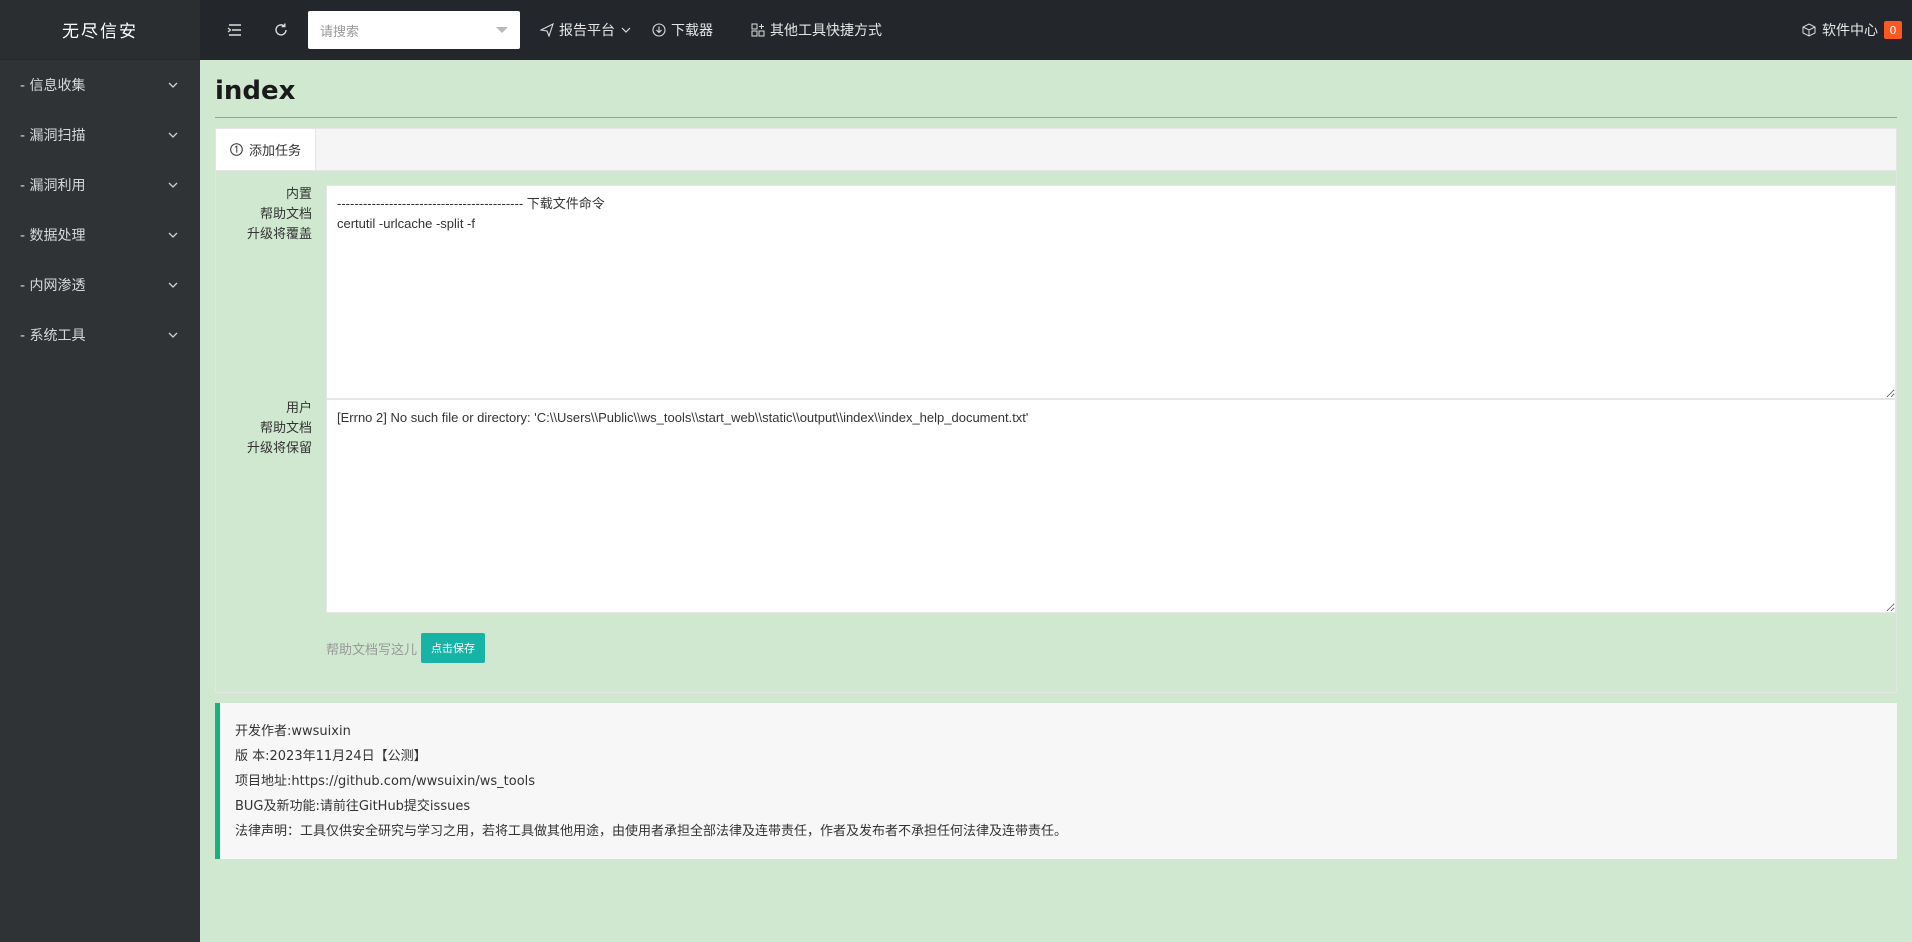 This screenshot has height=942, width=1912. Describe the element at coordinates (502, 30) in the screenshot. I see `caret-down-icon` at that location.